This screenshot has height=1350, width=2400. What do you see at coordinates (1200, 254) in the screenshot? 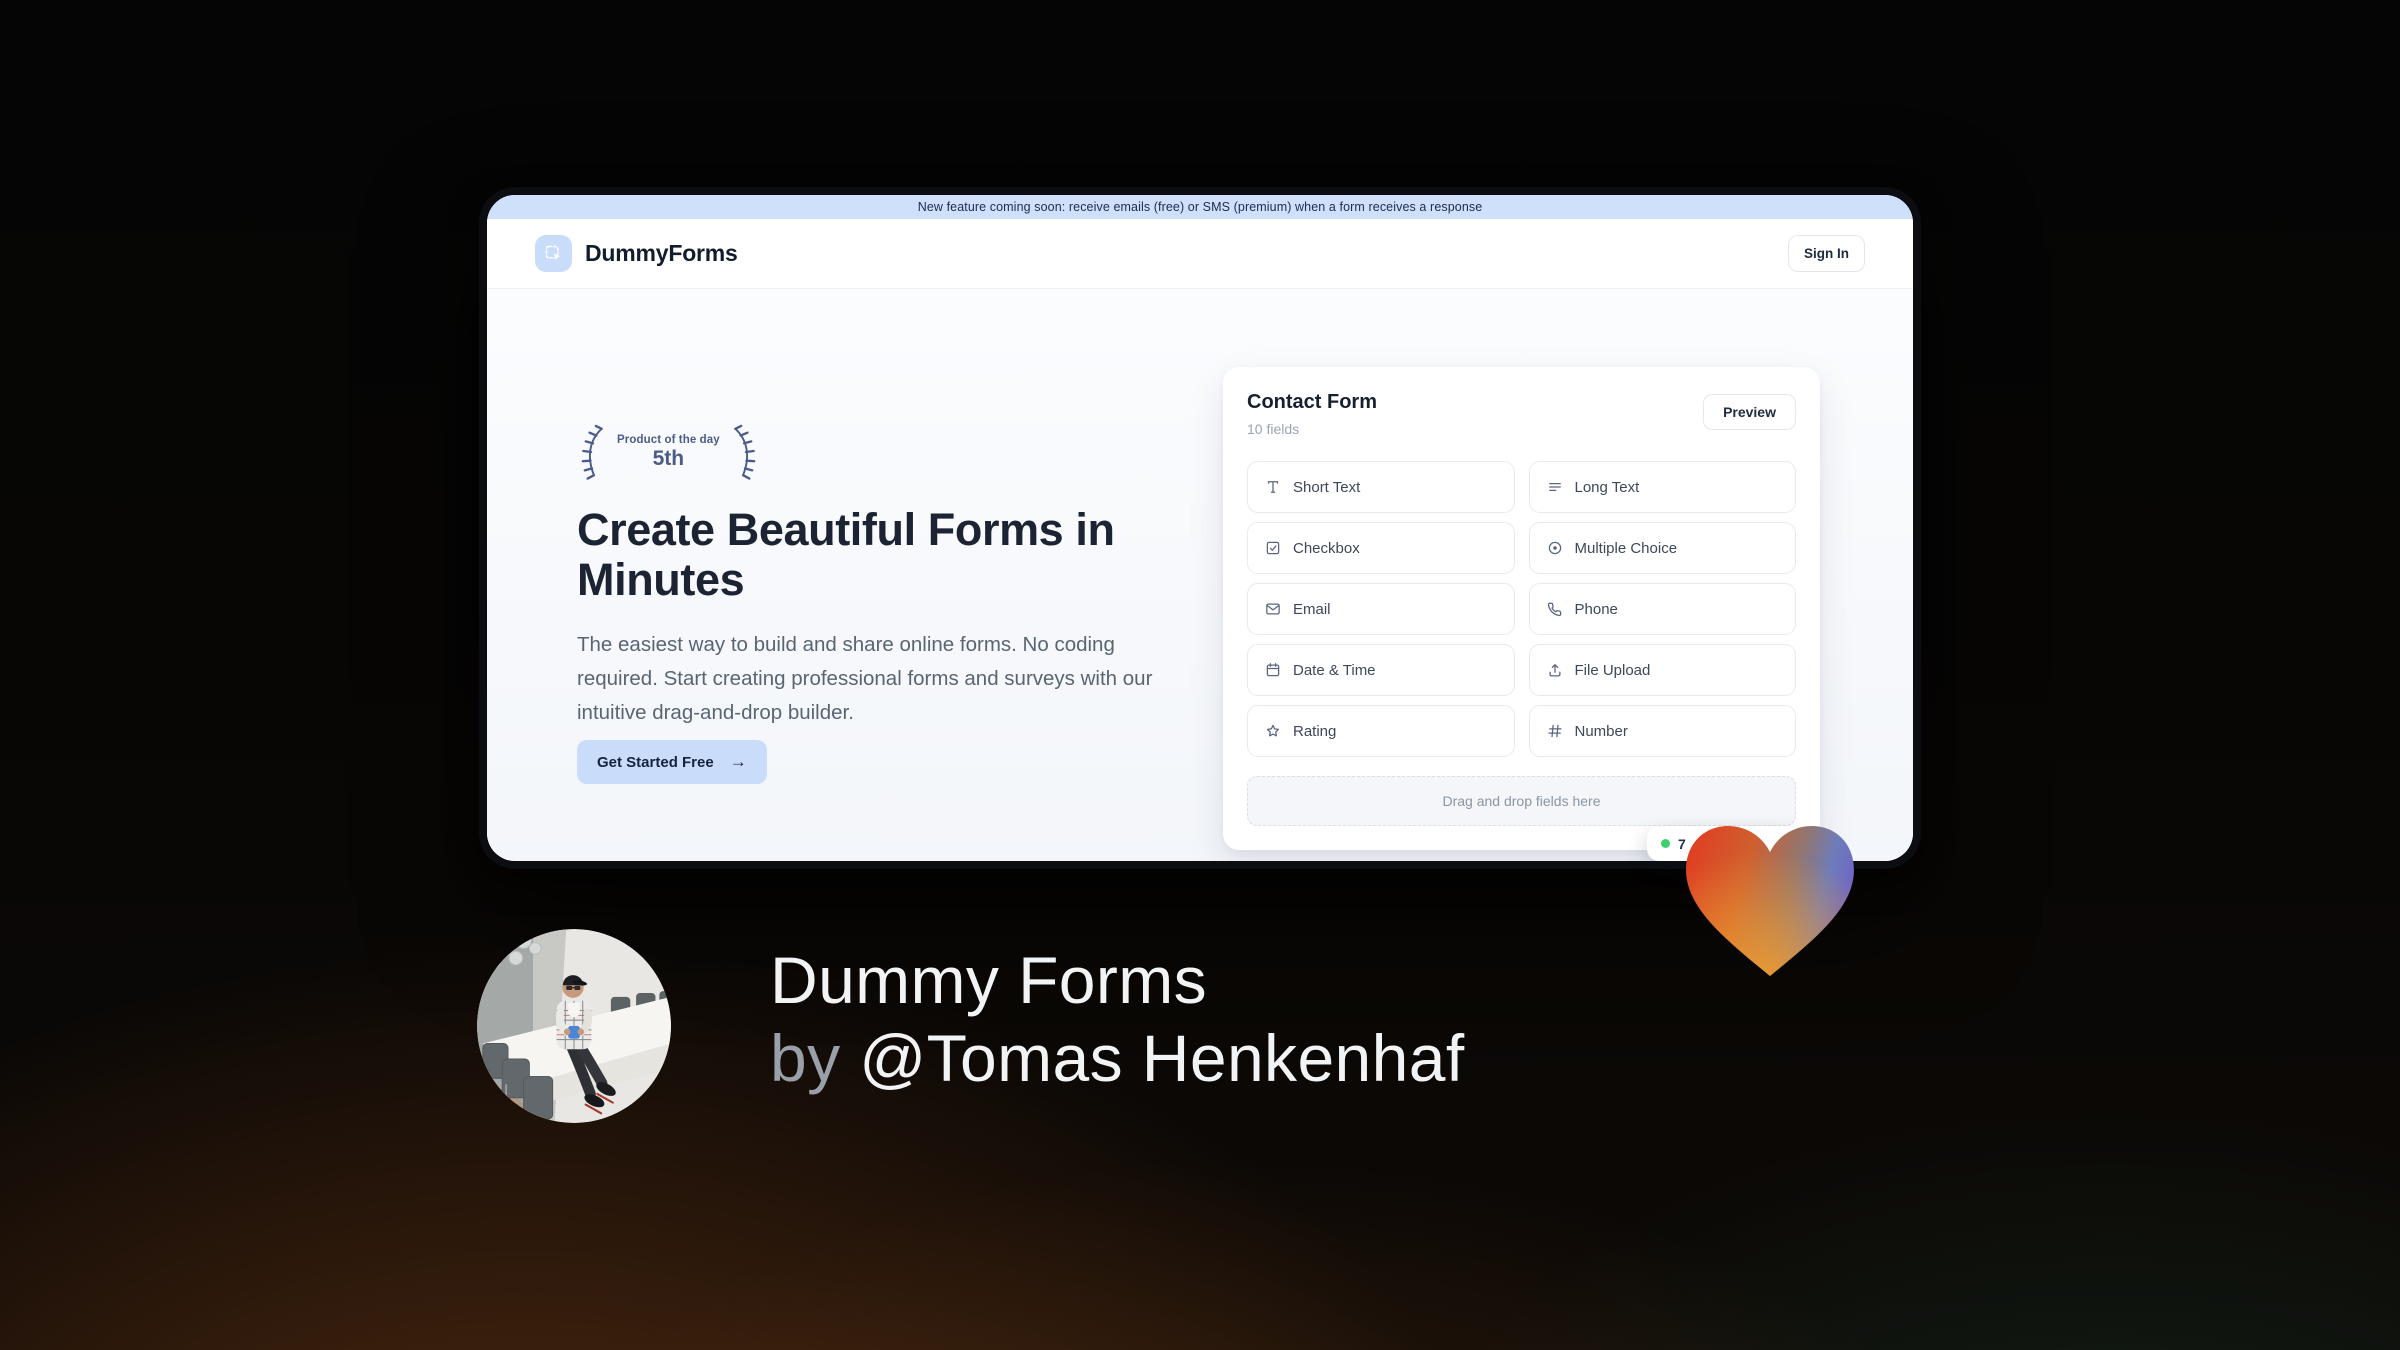
I see `app-header: DummyForms Sign In` at bounding box center [1200, 254].